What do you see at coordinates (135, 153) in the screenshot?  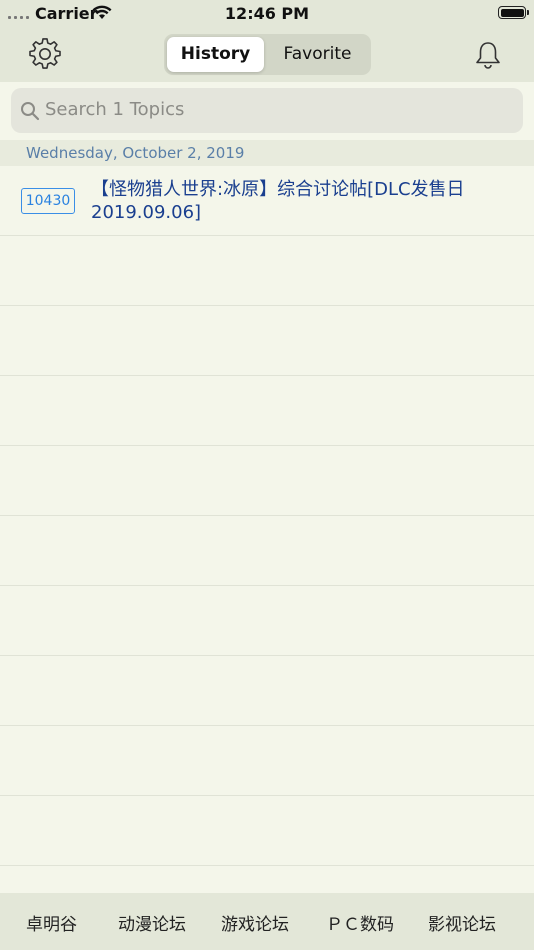 I see `section-date-label: Wednesday, October 2, 2019` at bounding box center [135, 153].